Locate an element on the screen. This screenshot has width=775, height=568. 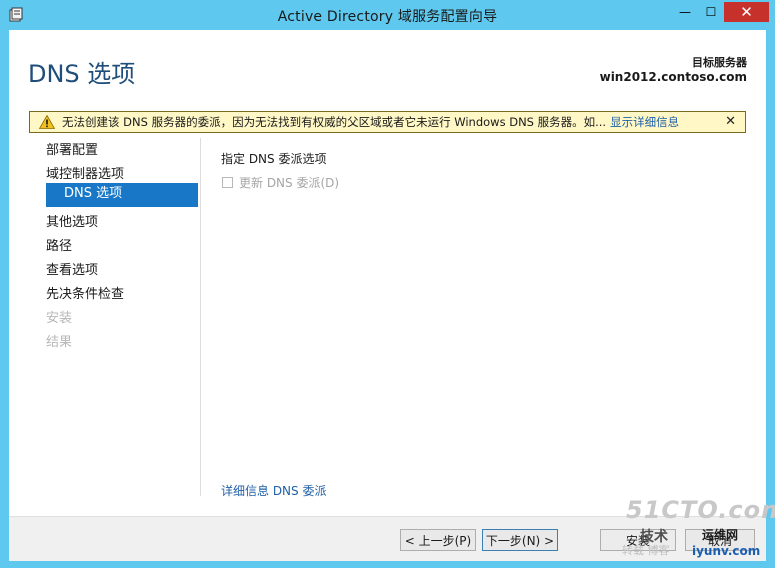
show-details-link: 显示详细信息 is located at coordinates (644, 122).